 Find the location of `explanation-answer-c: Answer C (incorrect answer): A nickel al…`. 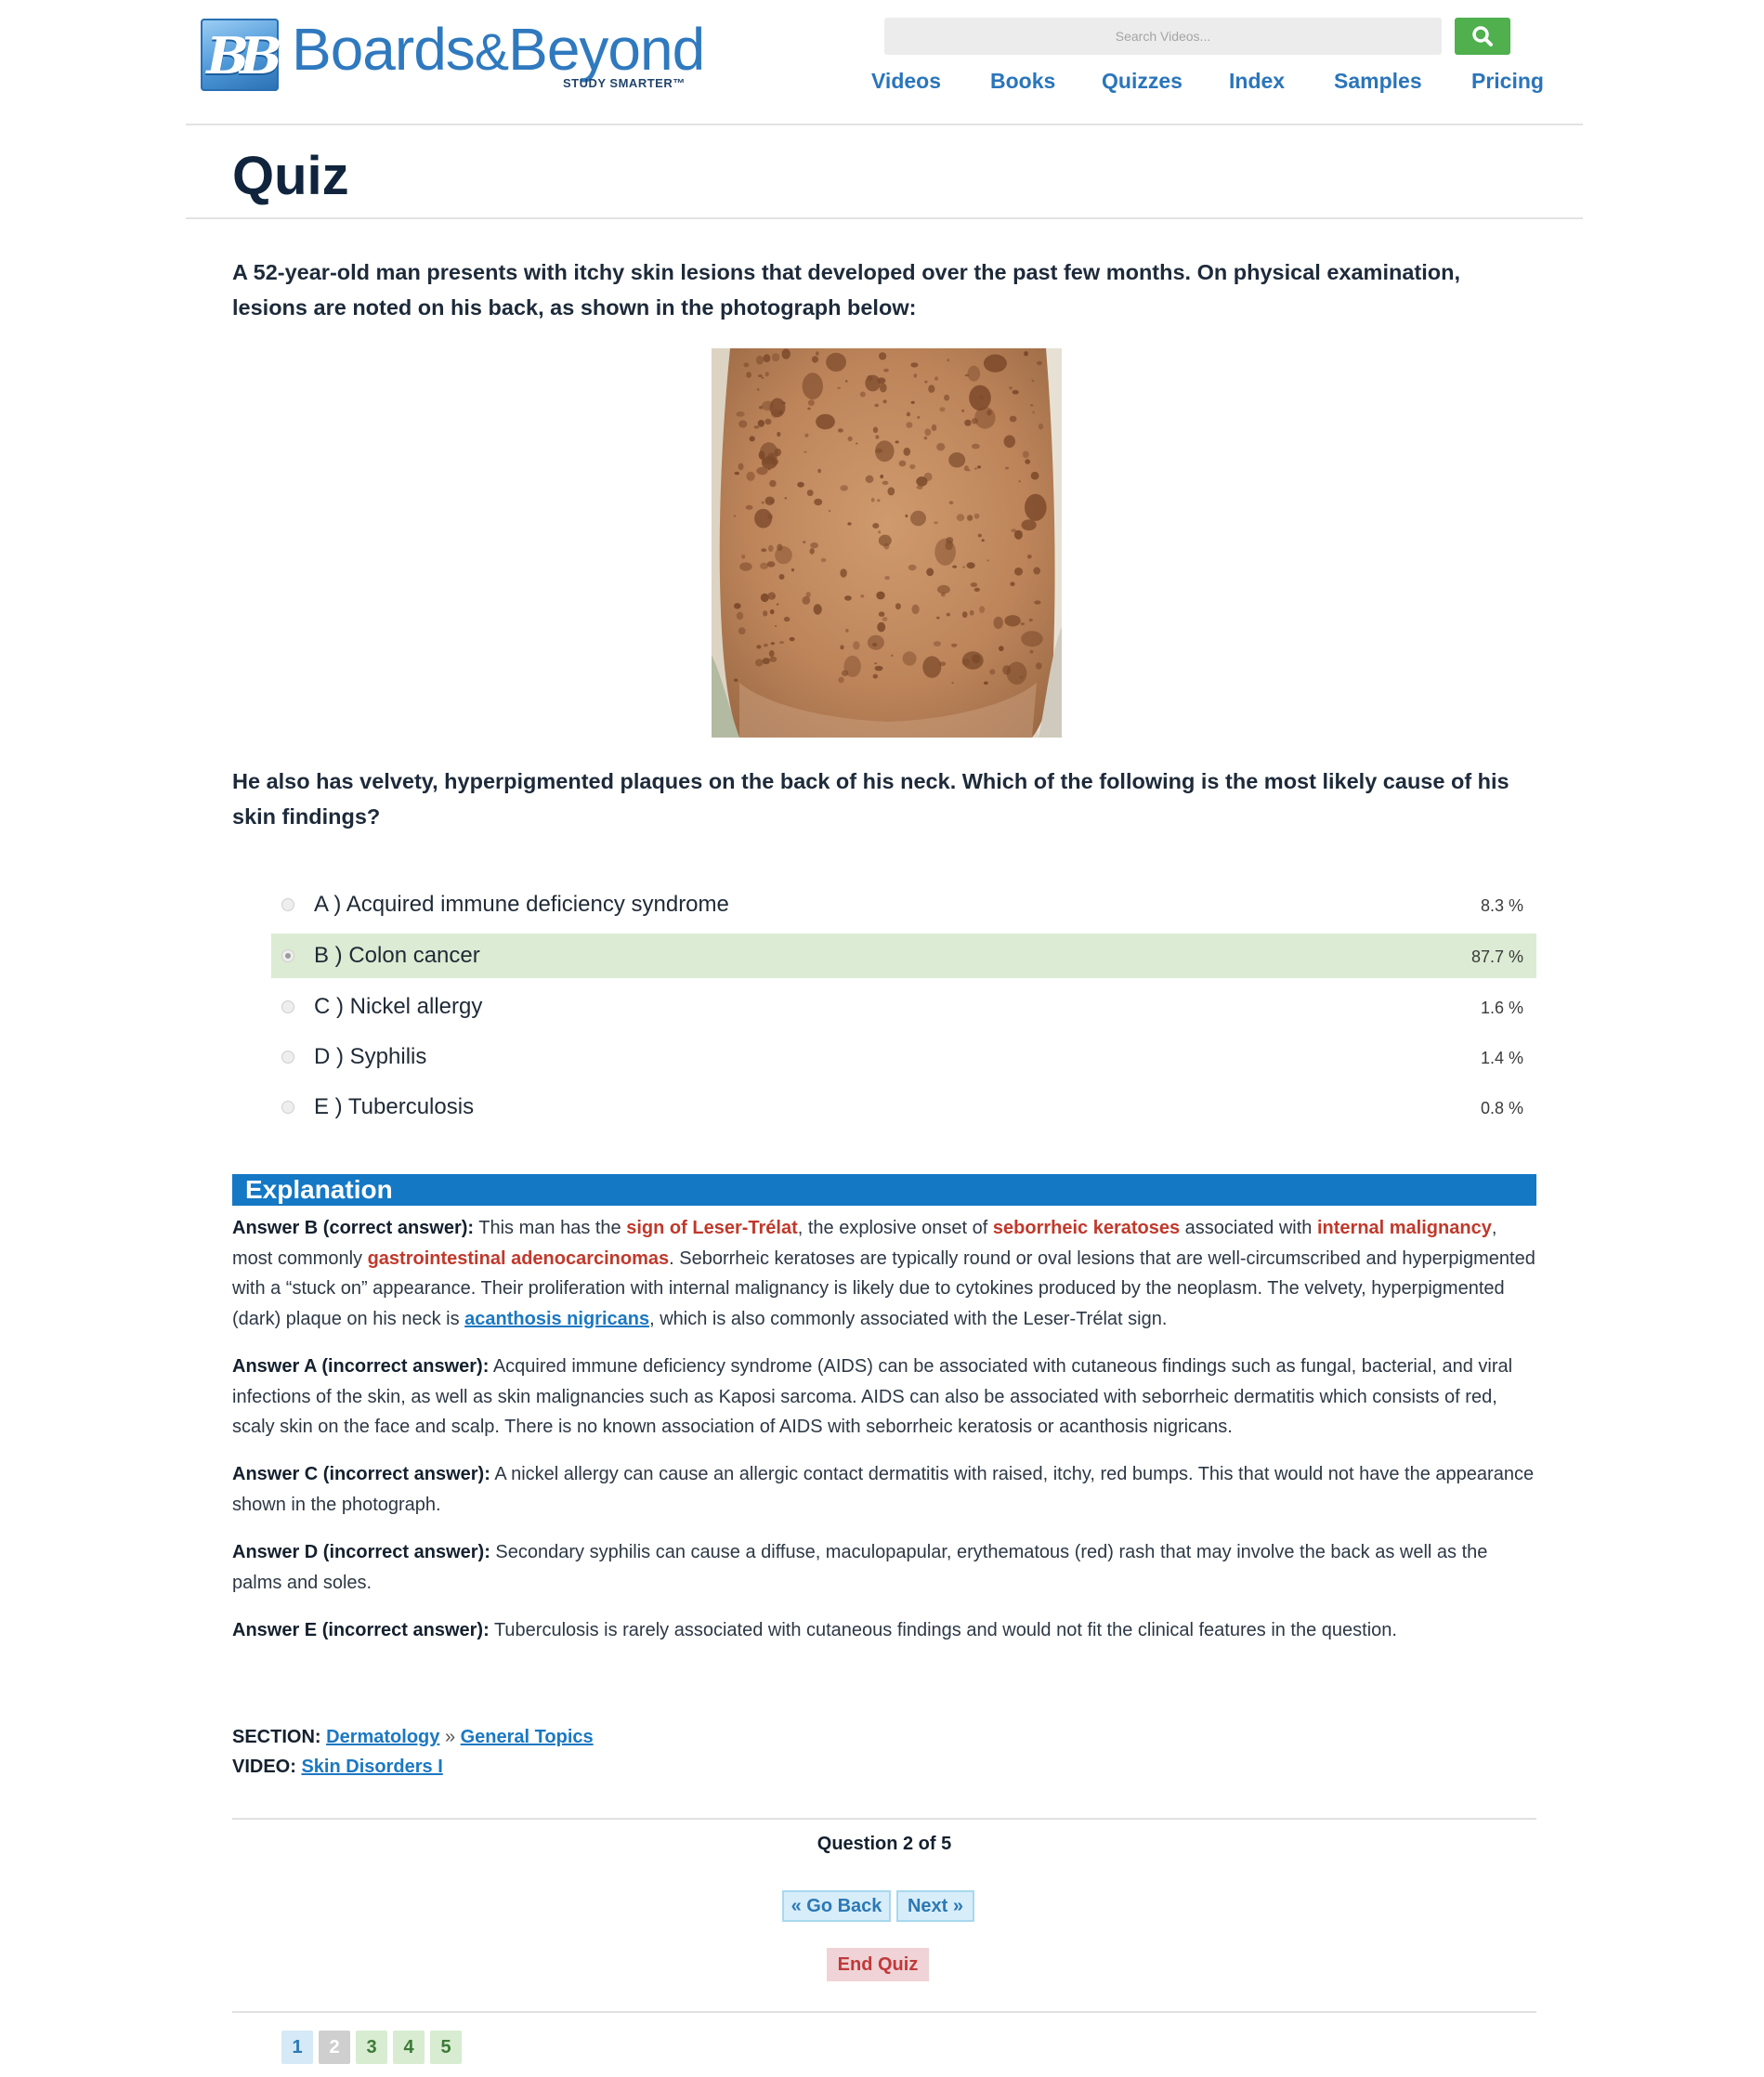

explanation-answer-c: Answer C (incorrect answer): A nickel al… is located at coordinates (883, 1489).